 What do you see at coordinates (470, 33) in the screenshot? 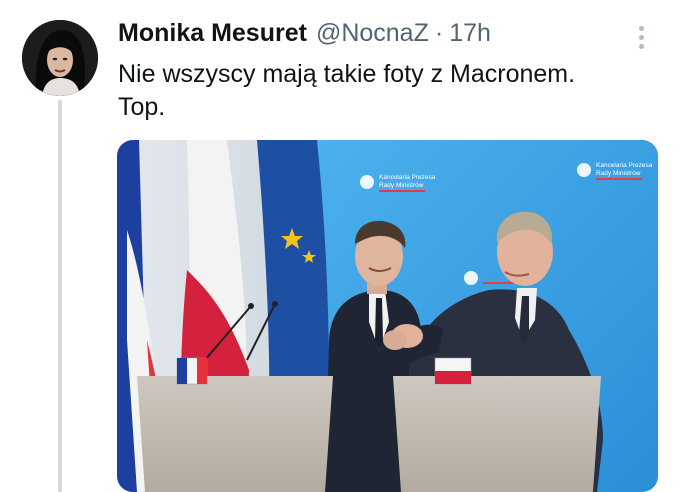
I see `timestamp: 17h` at bounding box center [470, 33].